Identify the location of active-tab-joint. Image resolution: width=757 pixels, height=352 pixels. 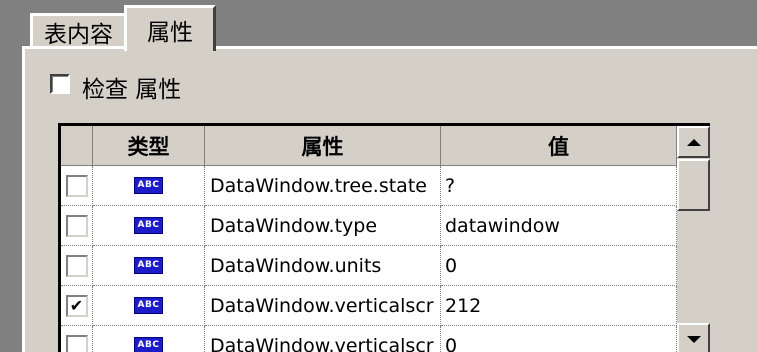
(170, 48).